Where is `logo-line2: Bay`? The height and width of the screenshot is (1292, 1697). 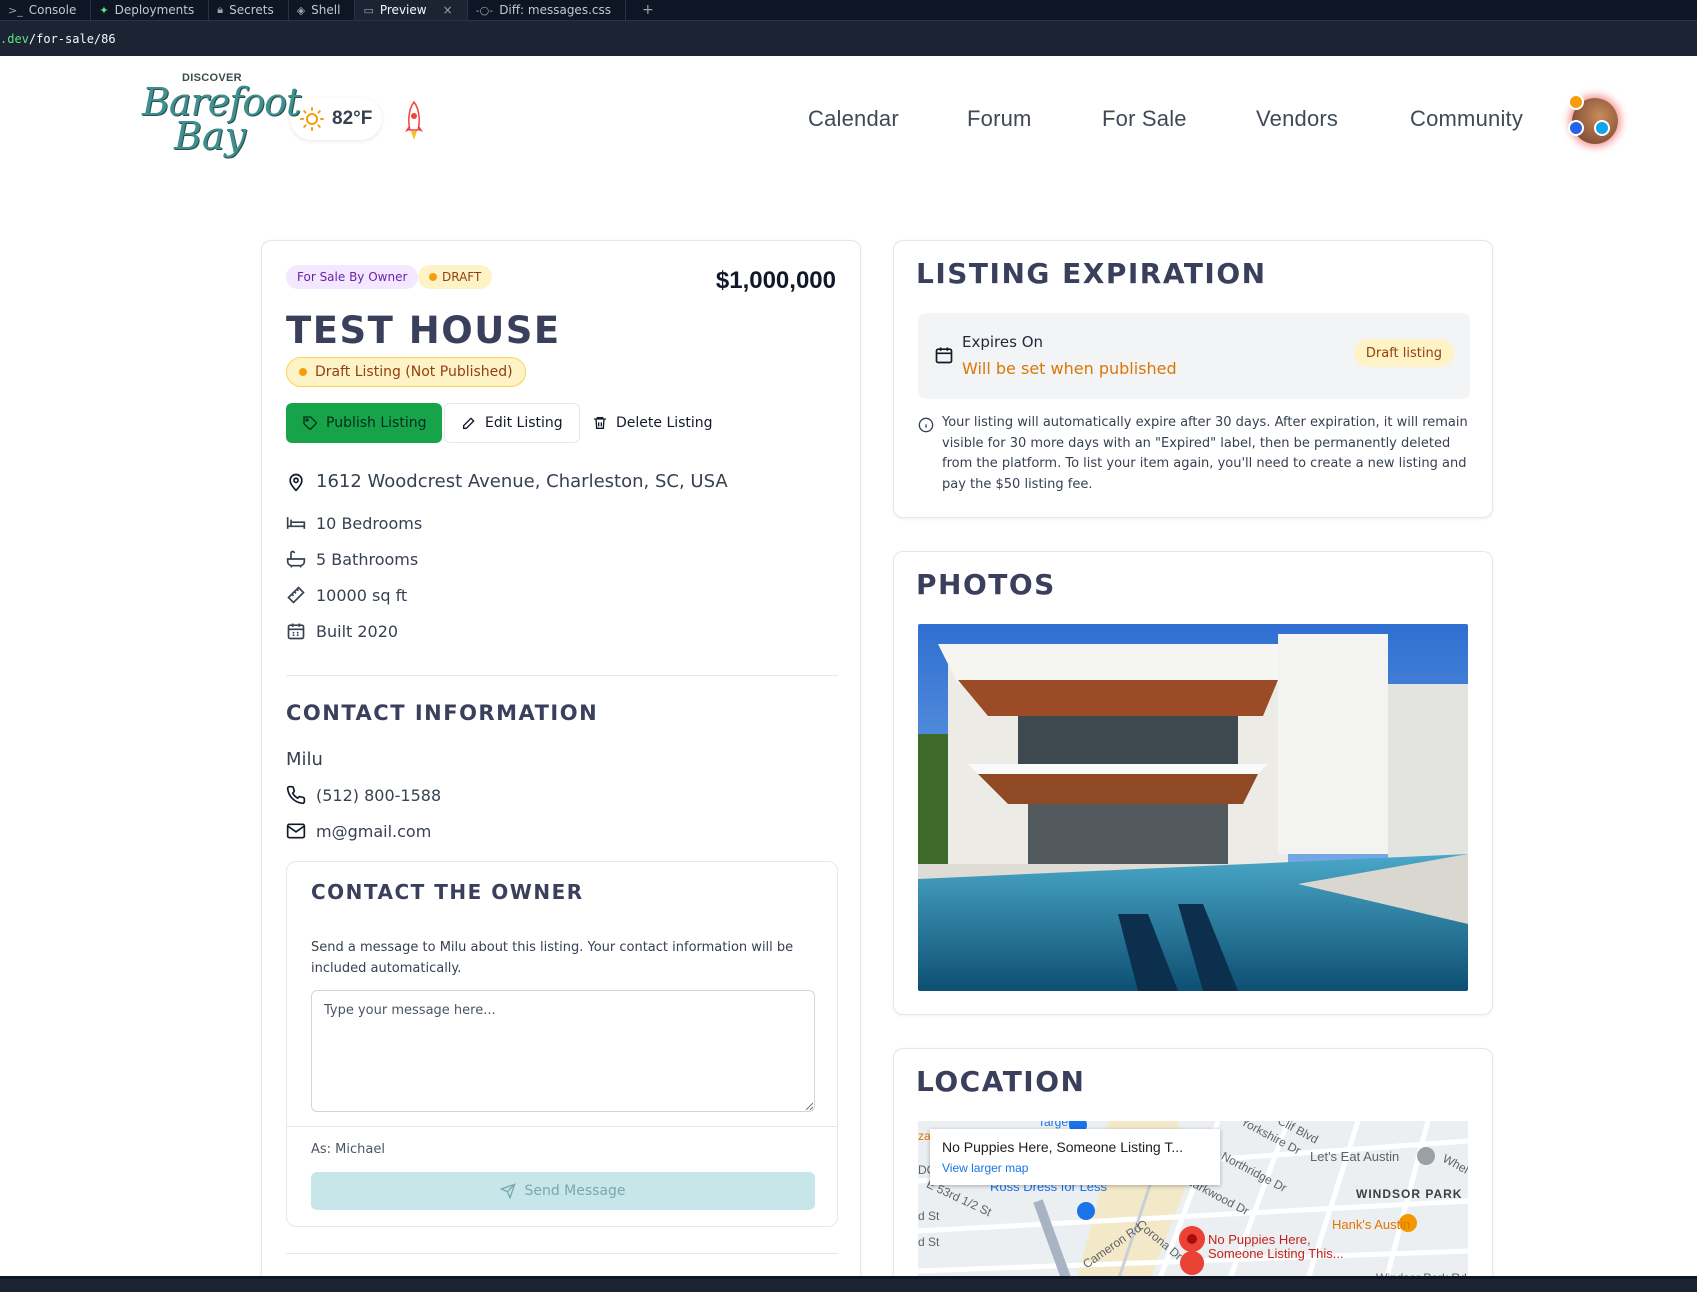 logo-line2: Bay is located at coordinates (210, 136).